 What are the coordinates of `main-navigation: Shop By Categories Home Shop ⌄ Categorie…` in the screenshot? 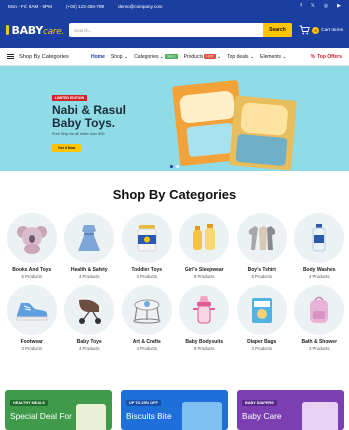 It's located at (174, 57).